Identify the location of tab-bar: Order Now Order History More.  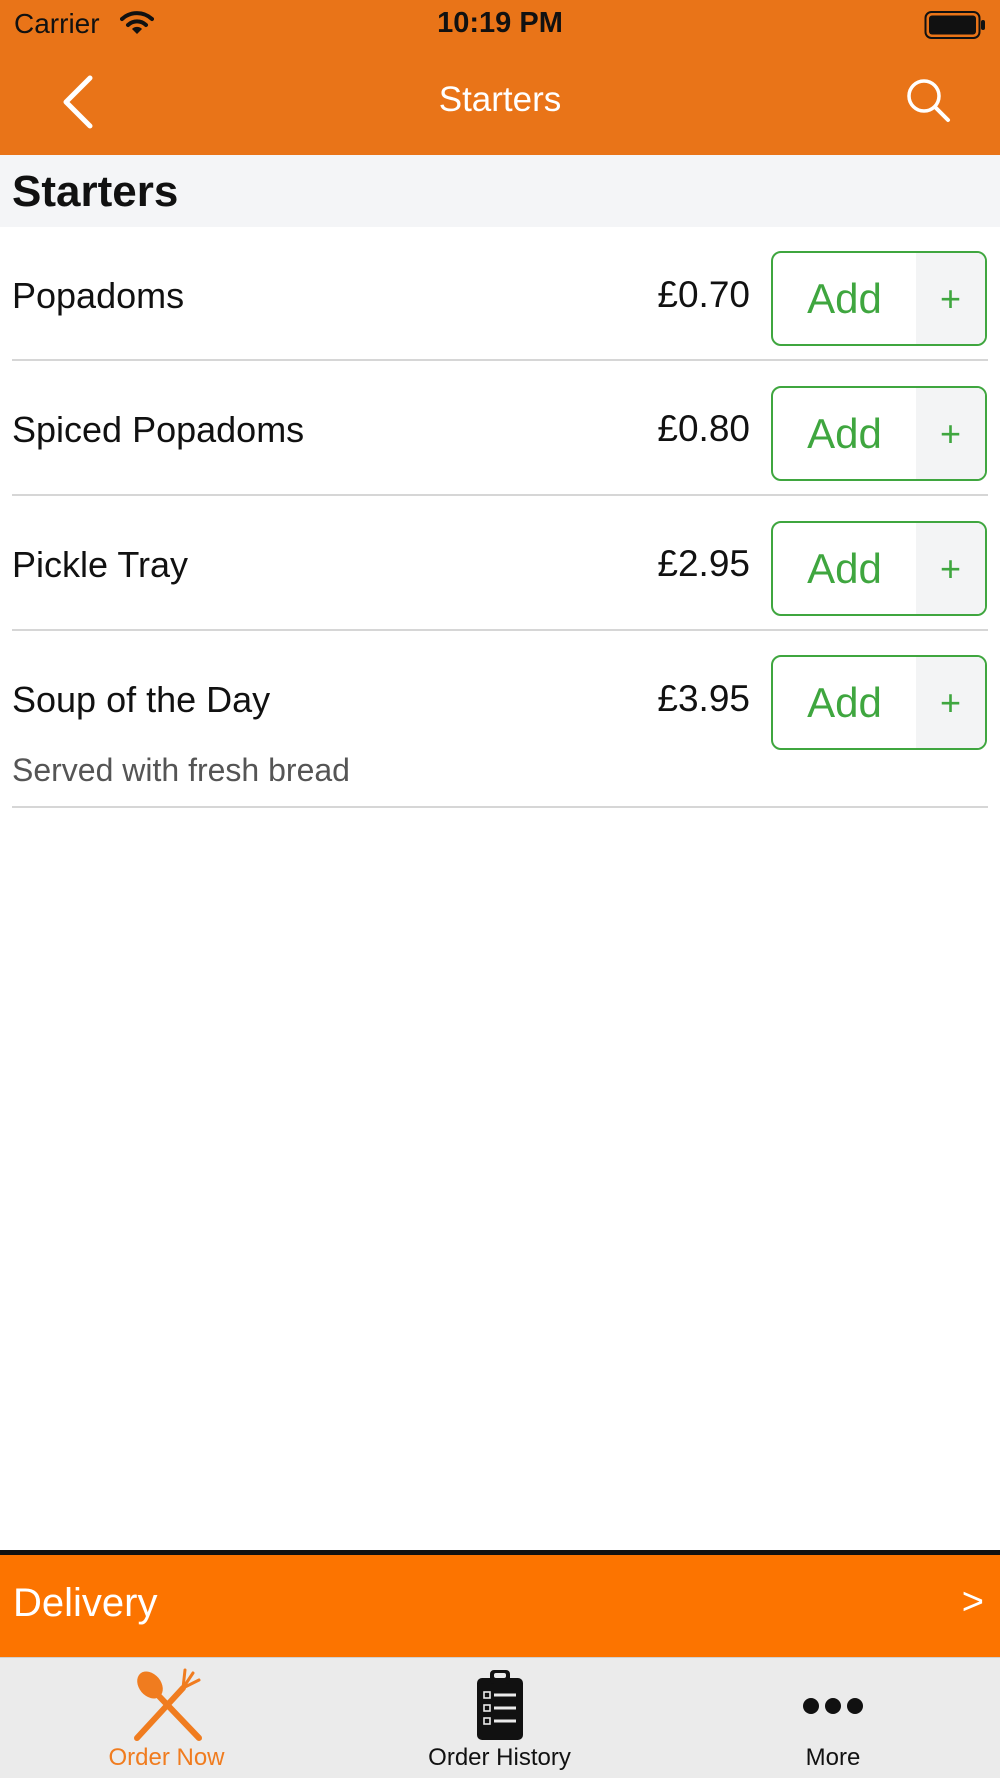
(500, 1717).